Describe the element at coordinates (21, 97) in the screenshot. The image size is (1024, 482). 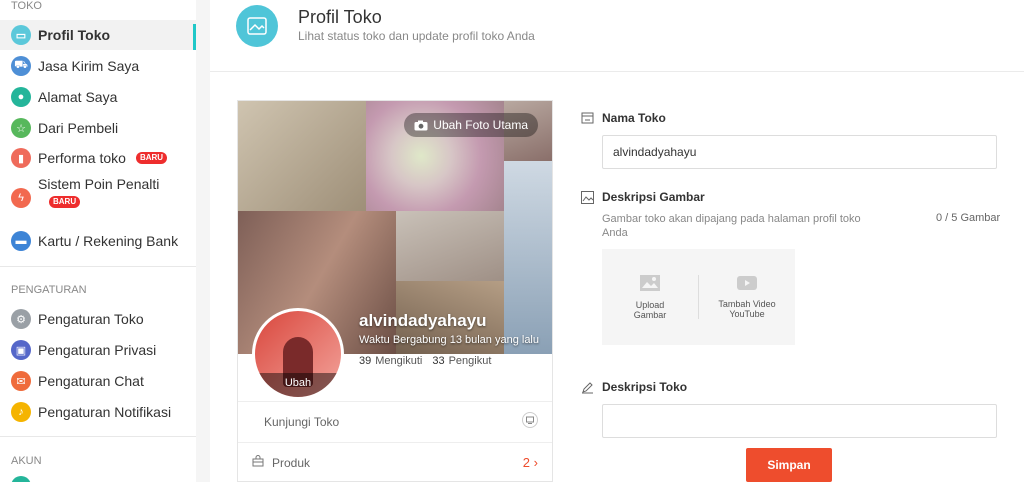
I see `location-pin-icon: ●` at that location.